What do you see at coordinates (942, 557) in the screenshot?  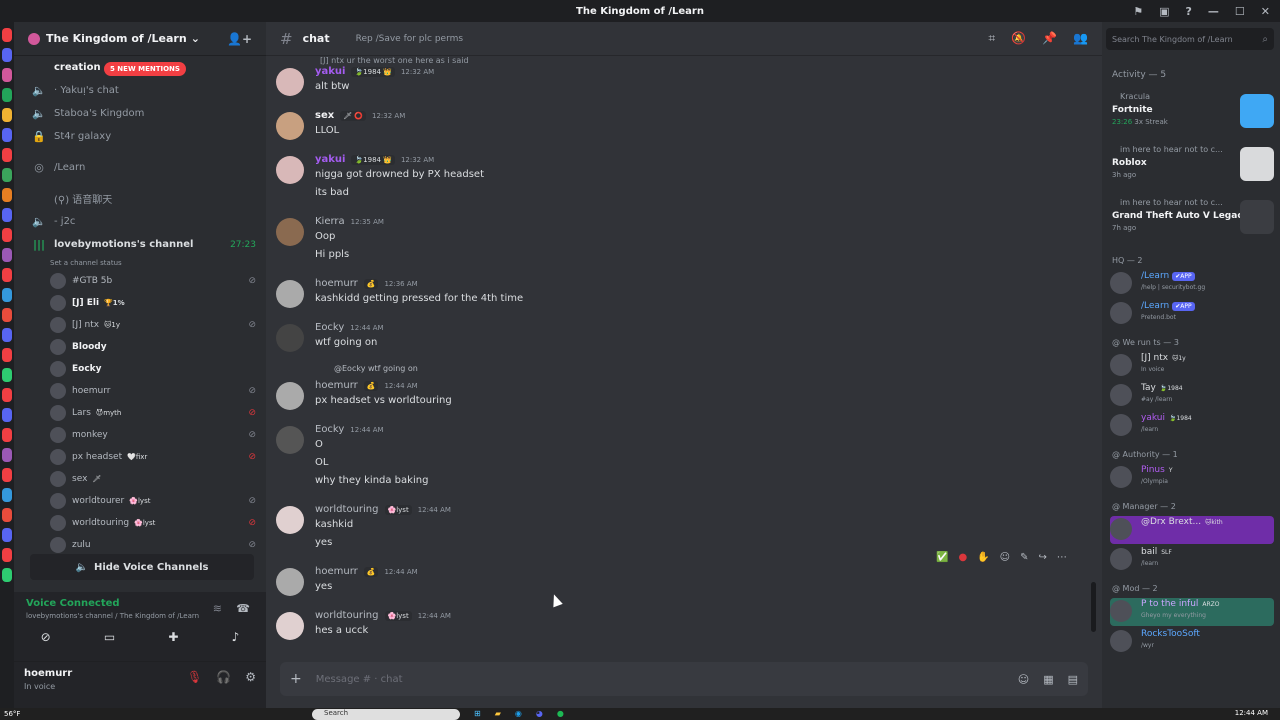 I see `reaction-check-icon: ✅` at bounding box center [942, 557].